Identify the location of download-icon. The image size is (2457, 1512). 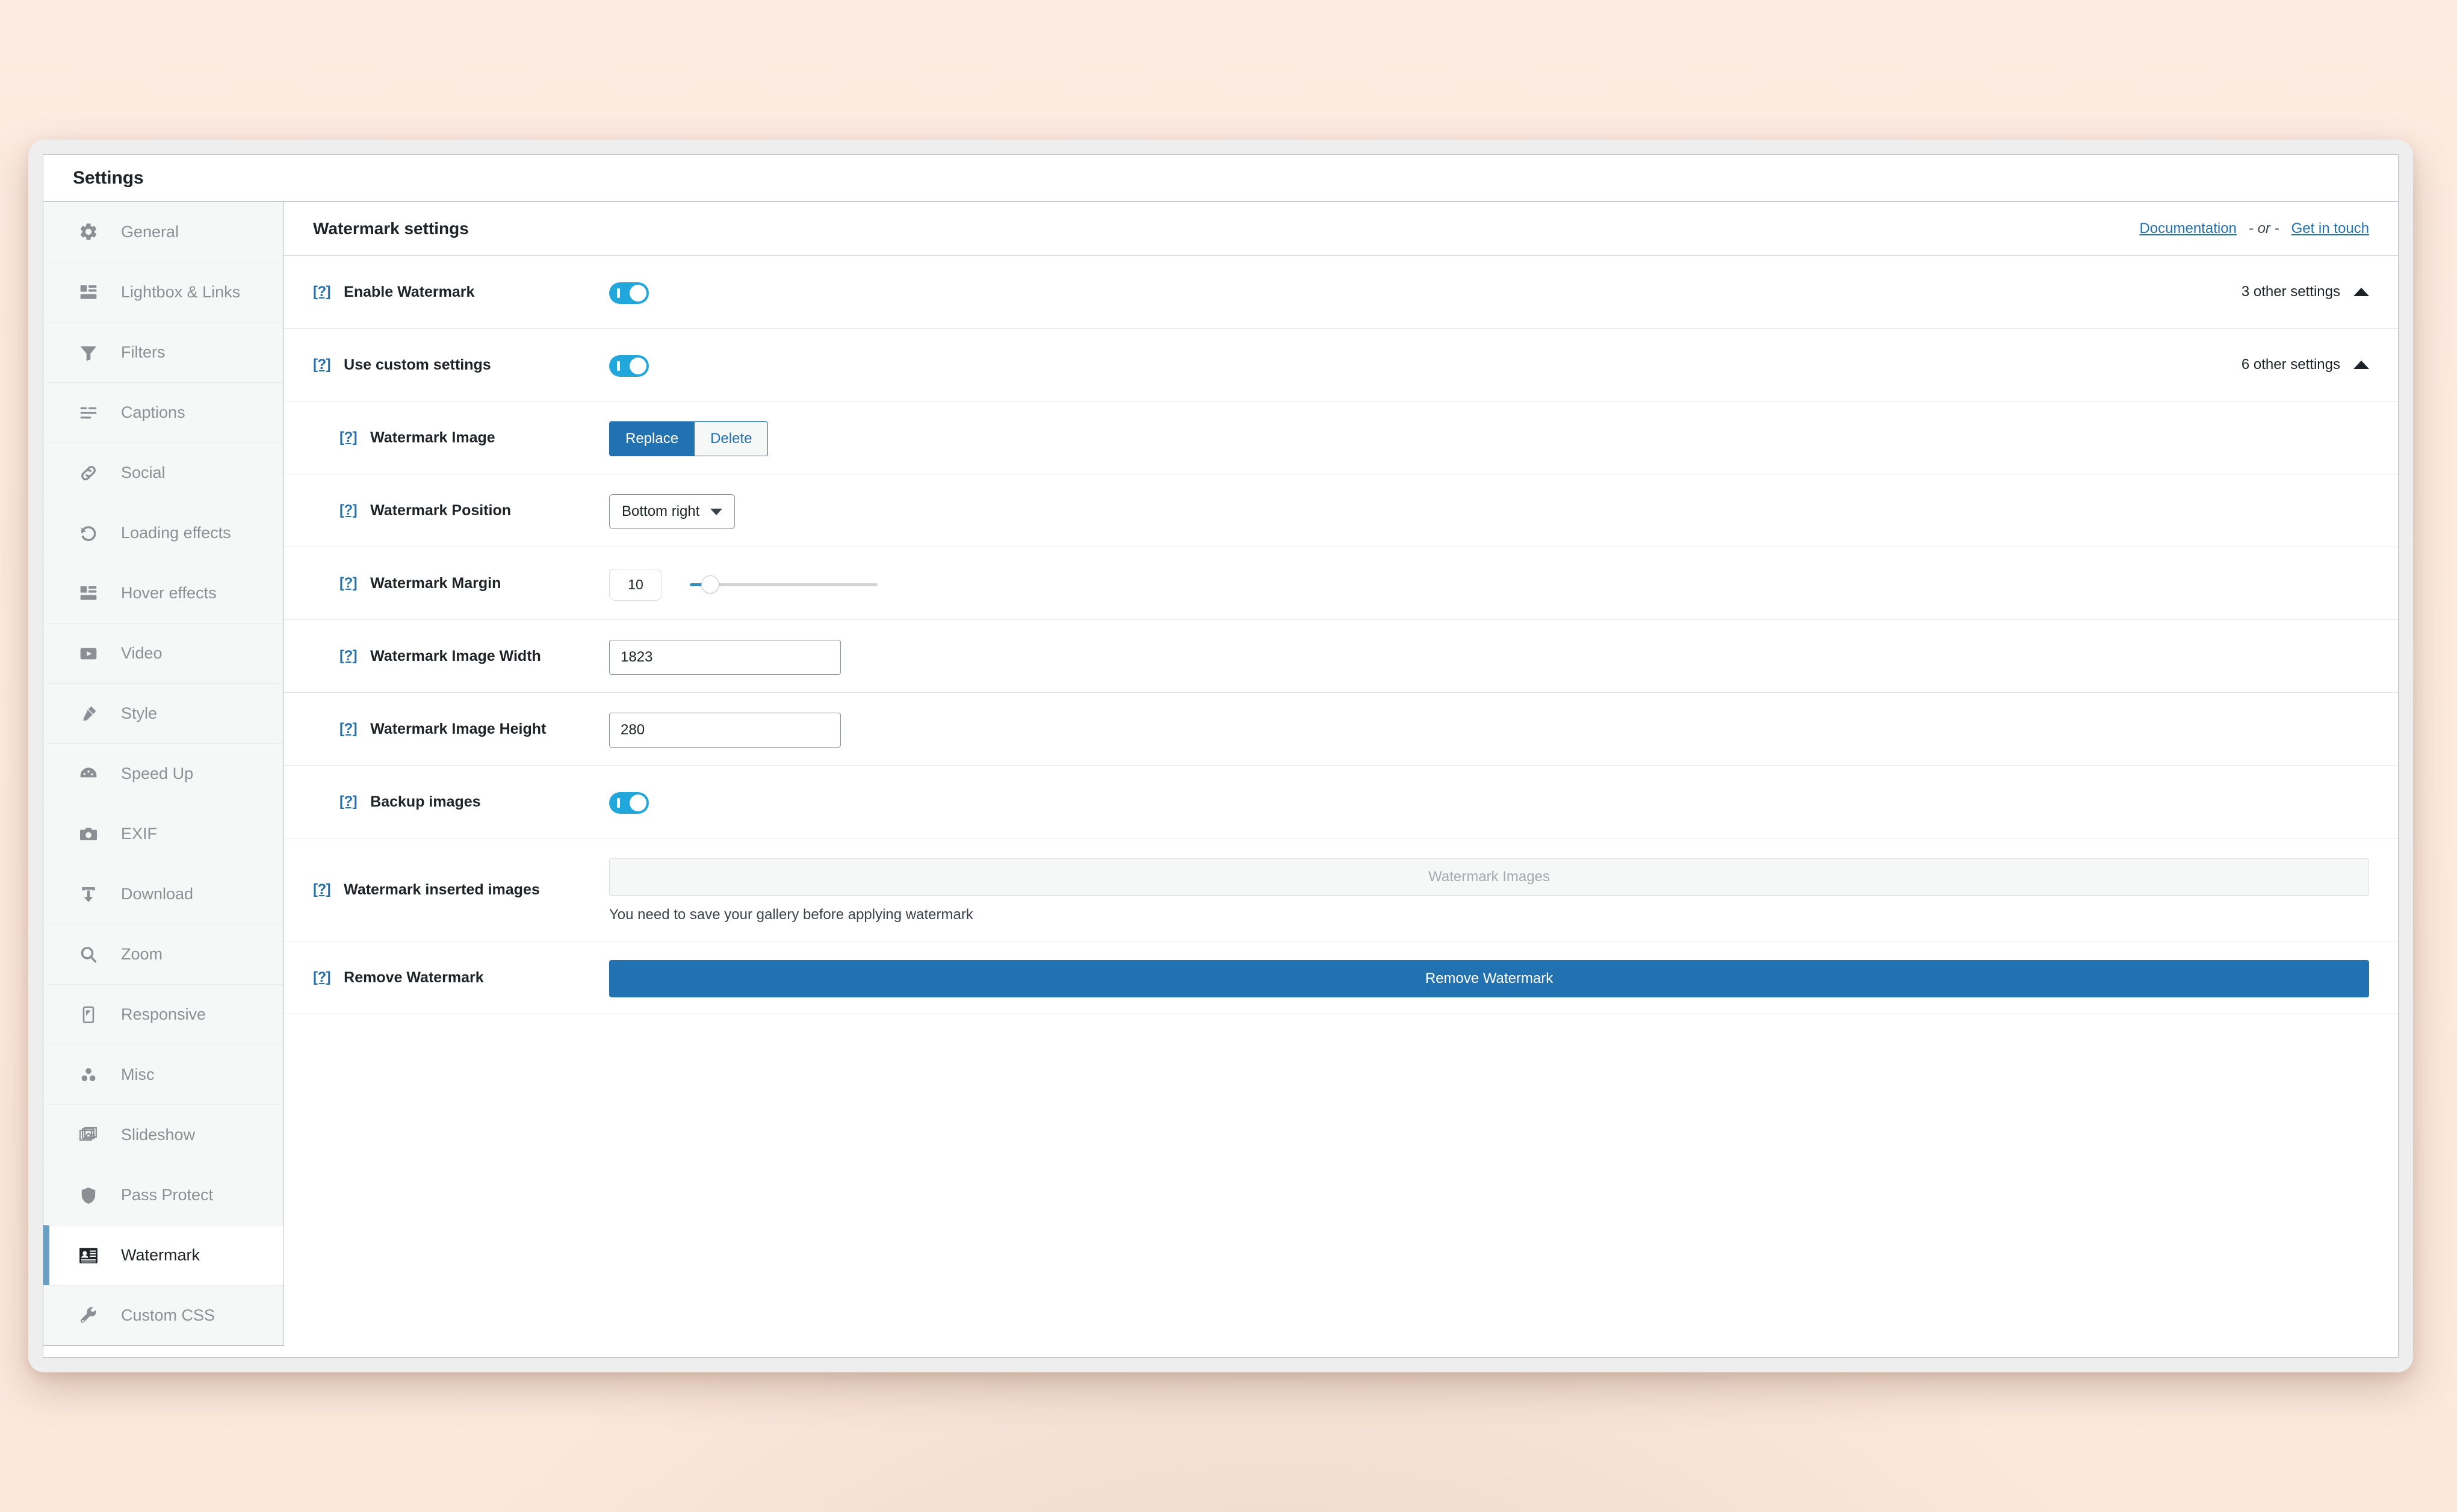
(88, 894).